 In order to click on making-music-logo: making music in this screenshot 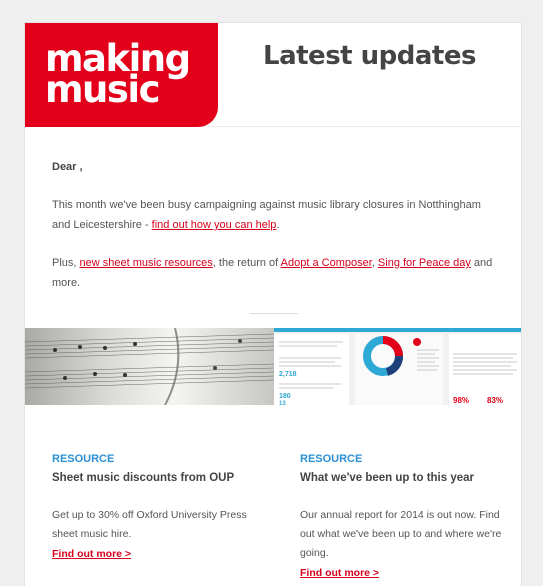, I will do `click(121, 75)`.